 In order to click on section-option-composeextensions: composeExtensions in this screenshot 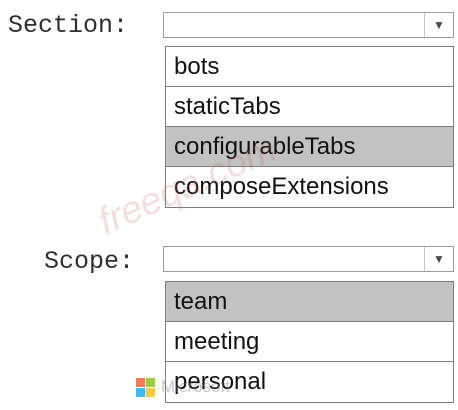, I will do `click(309, 187)`.